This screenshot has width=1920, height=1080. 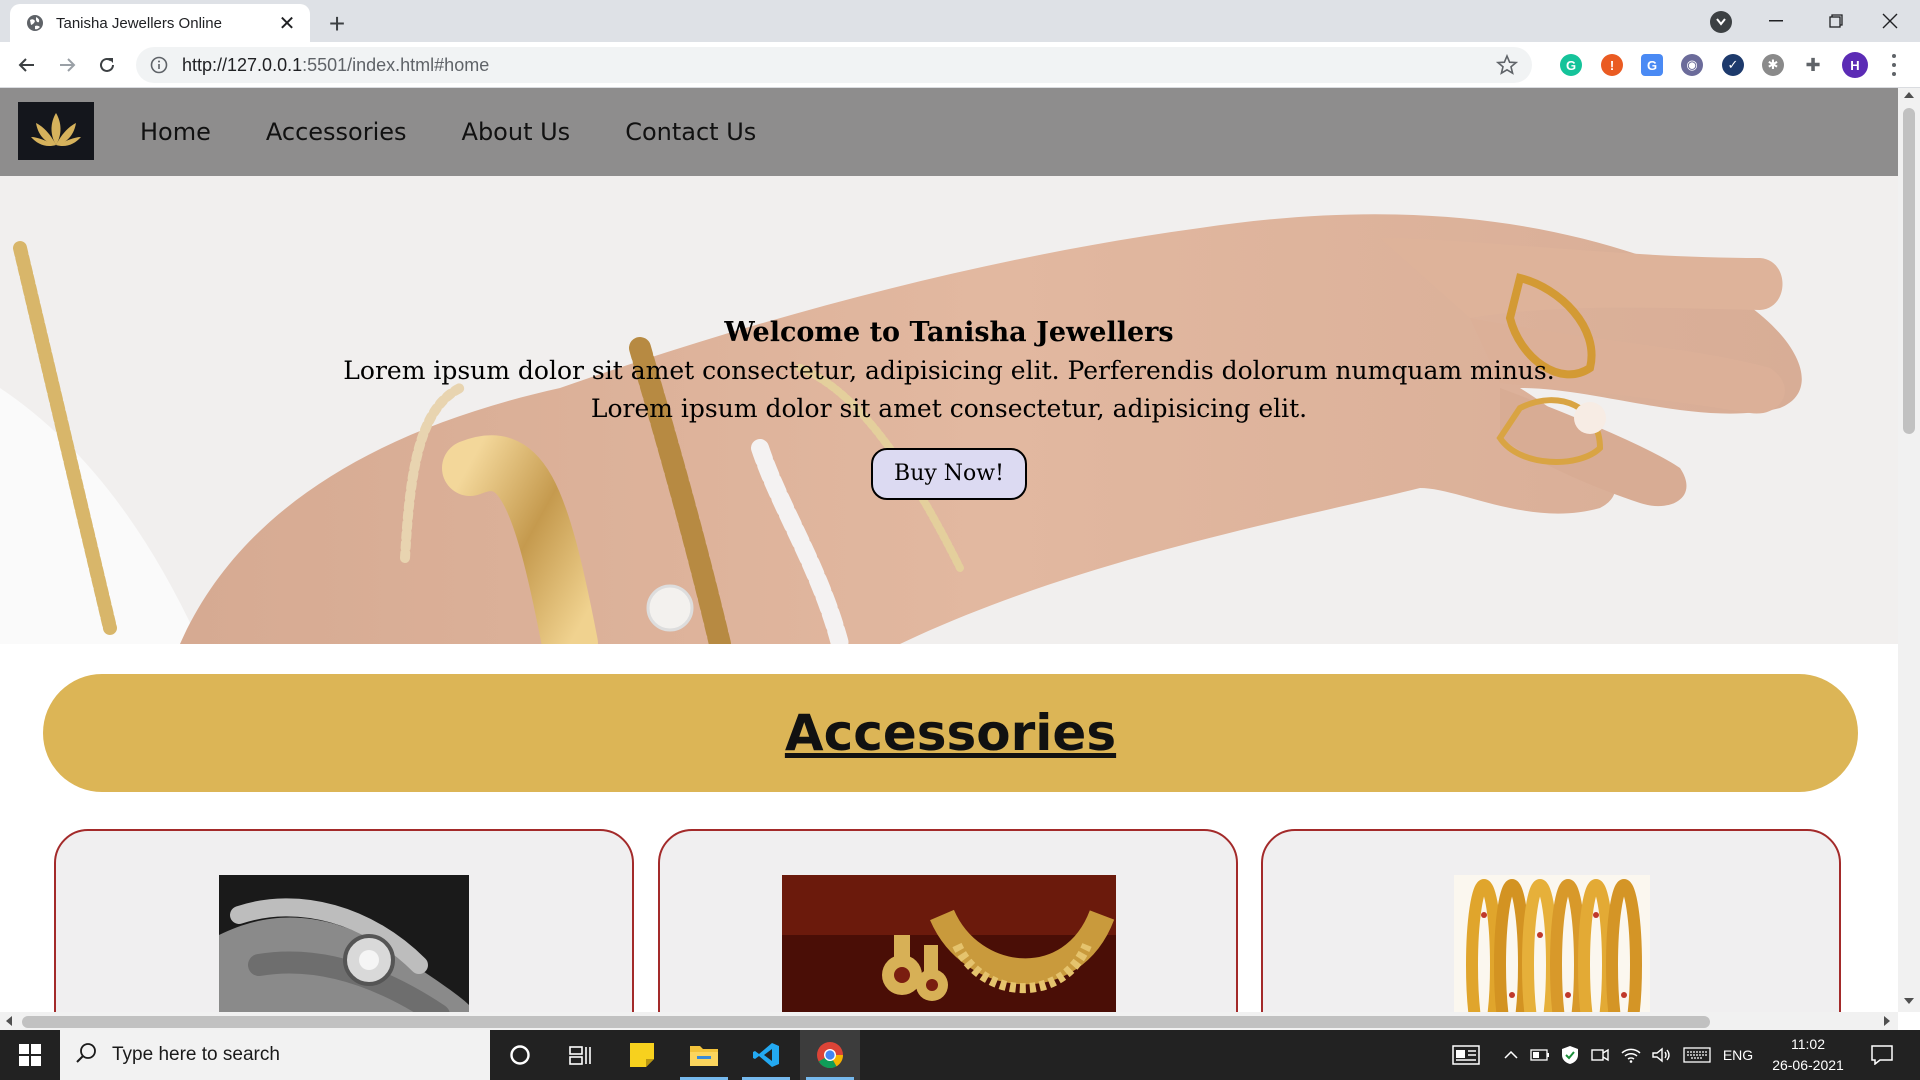 What do you see at coordinates (1808, 1055) in the screenshot?
I see `taskbar-clock: 11:02 26-06-2021` at bounding box center [1808, 1055].